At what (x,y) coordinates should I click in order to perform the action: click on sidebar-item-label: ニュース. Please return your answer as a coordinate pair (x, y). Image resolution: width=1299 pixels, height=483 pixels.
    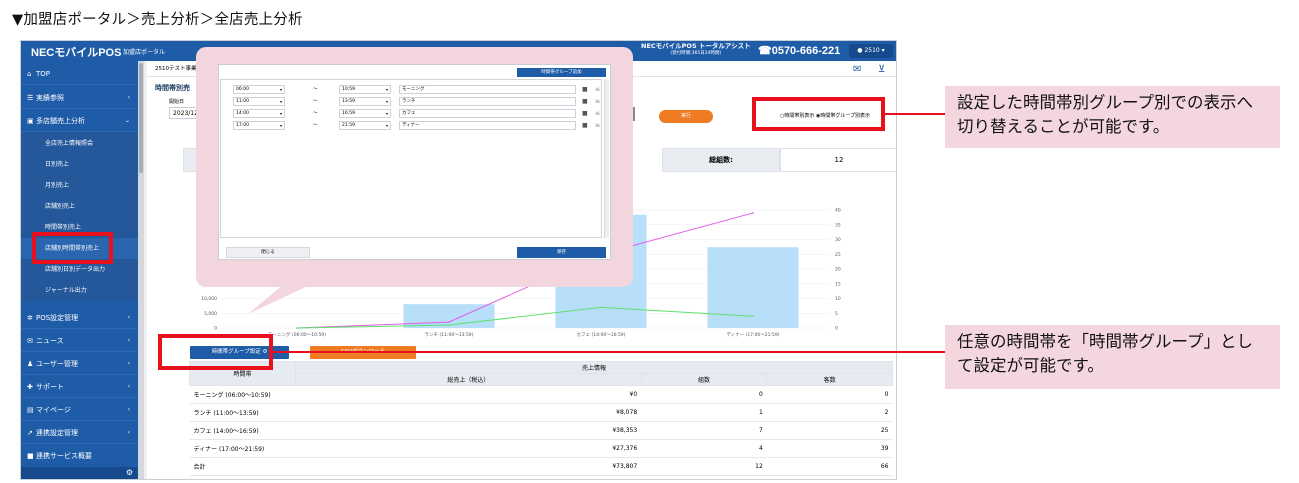
    Looking at the image, I should click on (50, 341).